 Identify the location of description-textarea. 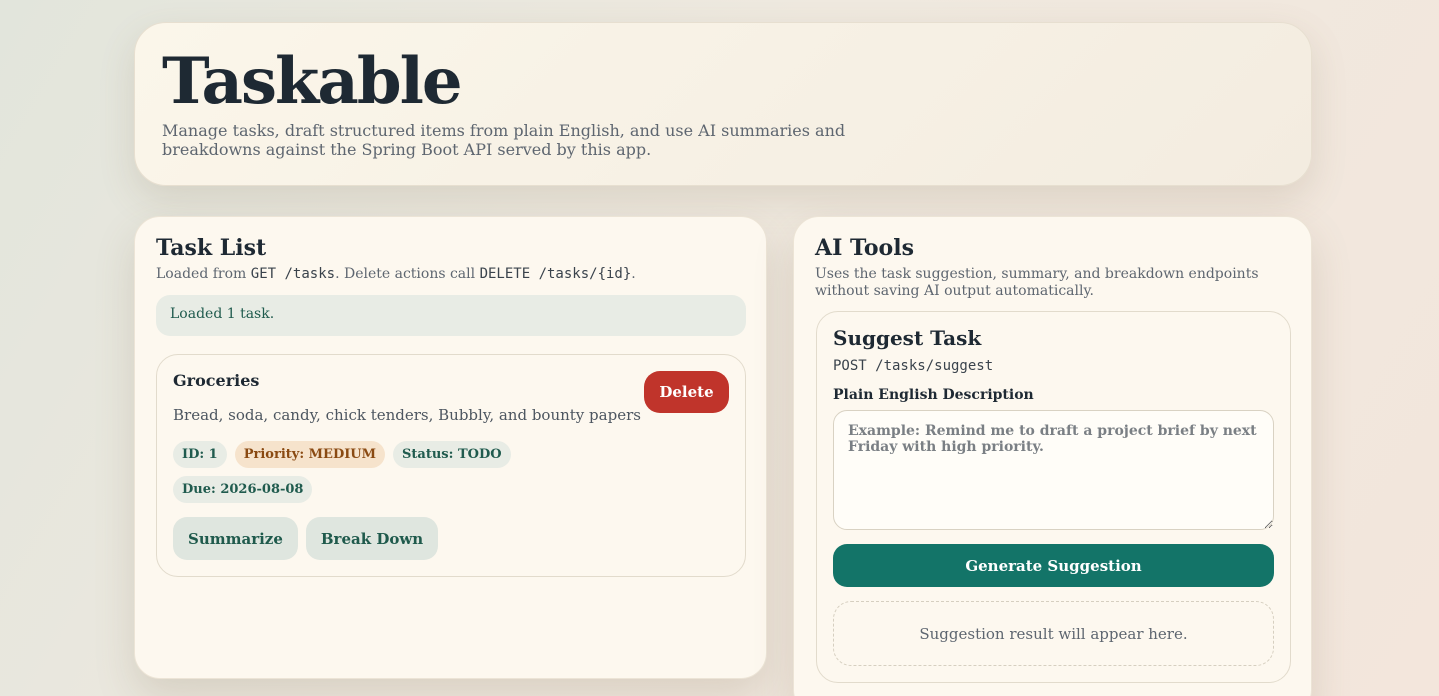
(1053, 470).